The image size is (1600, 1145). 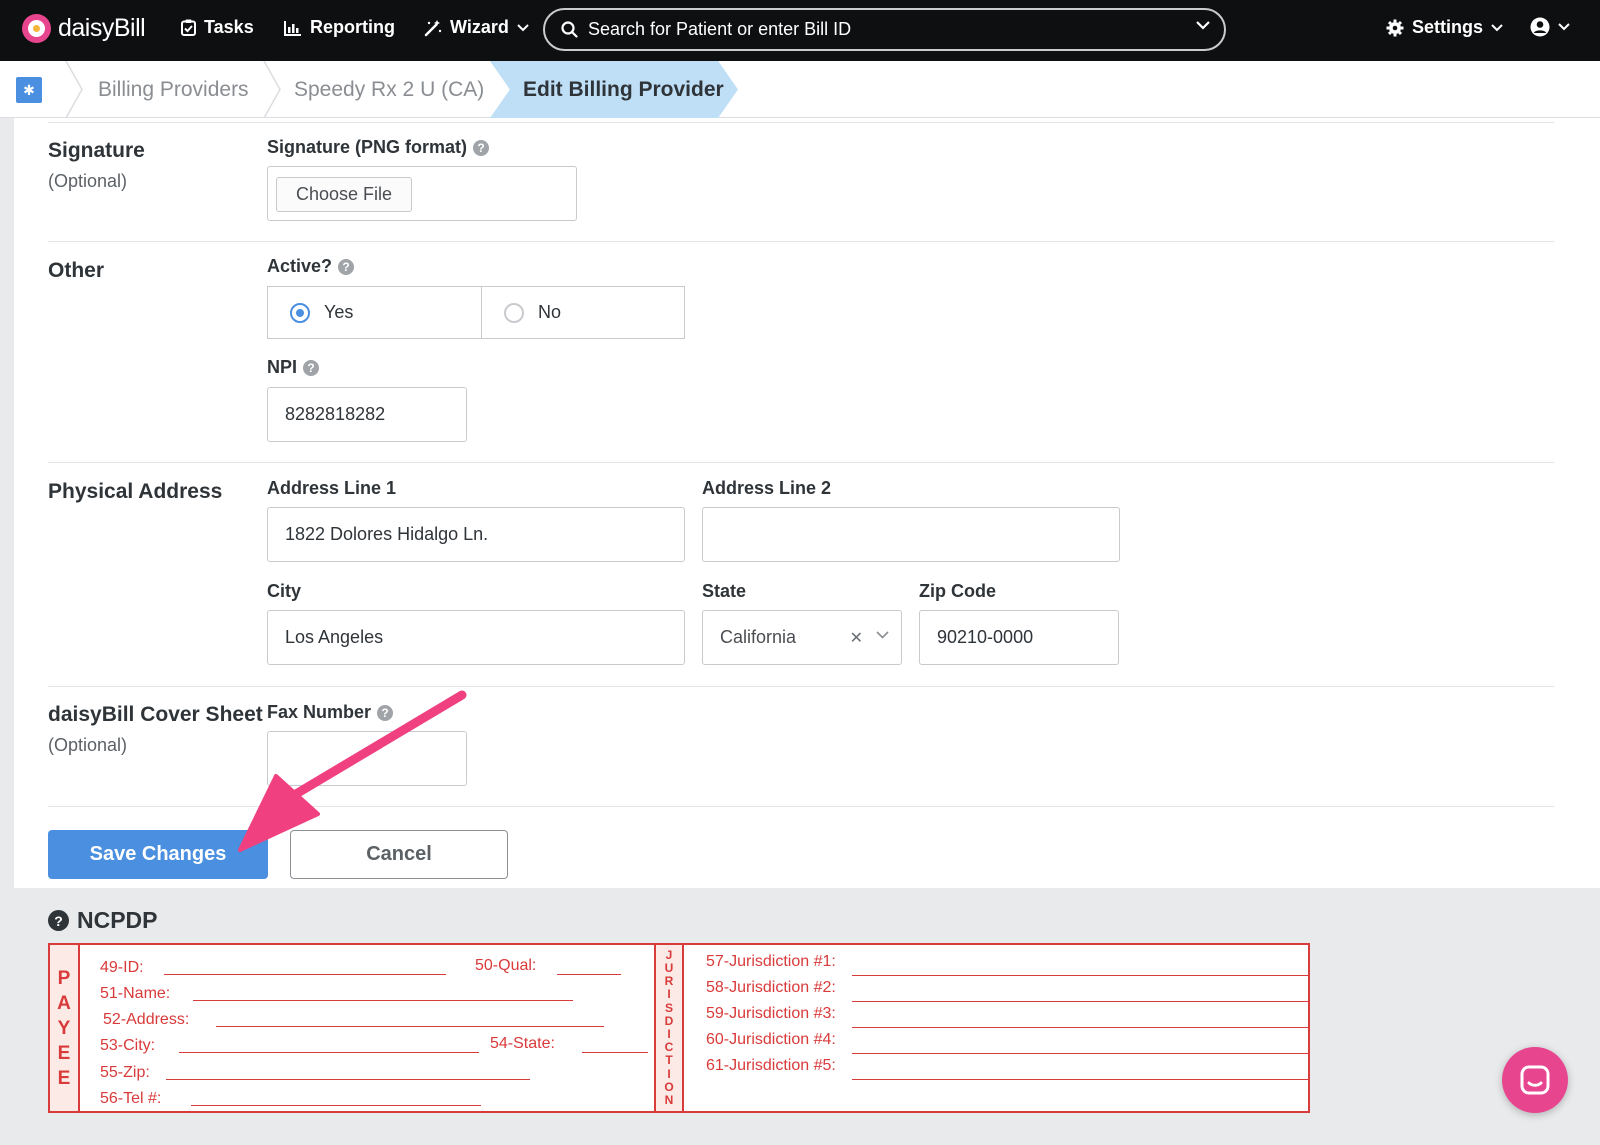 What do you see at coordinates (64, 978) in the screenshot?
I see `payee-letter: P` at bounding box center [64, 978].